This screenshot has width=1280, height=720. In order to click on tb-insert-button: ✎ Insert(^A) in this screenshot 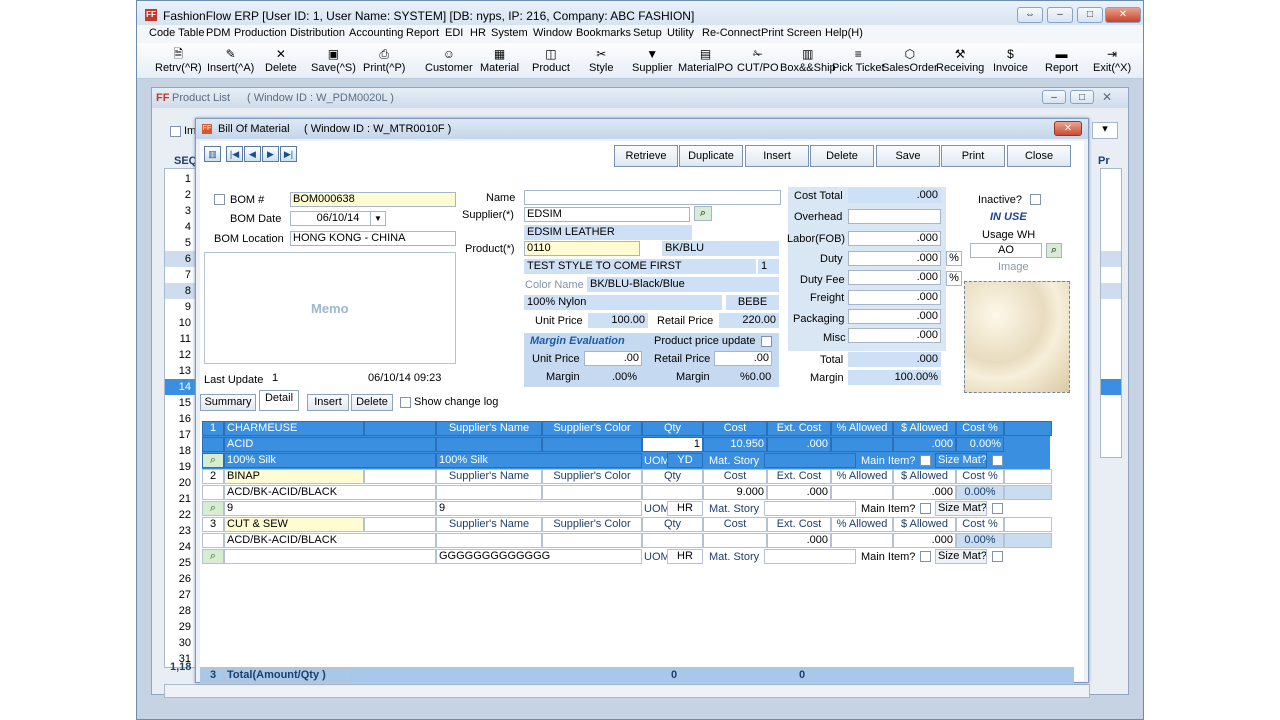, I will do `click(230, 61)`.